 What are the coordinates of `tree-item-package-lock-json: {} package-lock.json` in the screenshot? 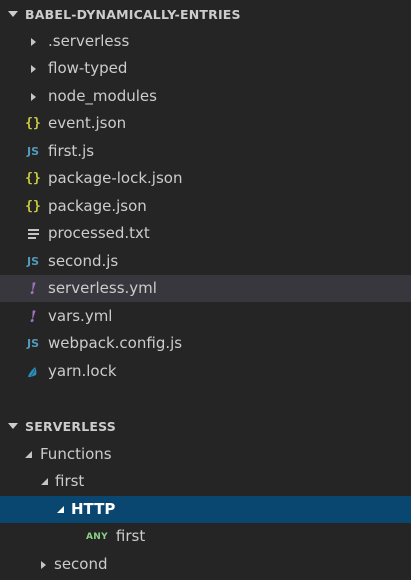 It's located at (205, 178).